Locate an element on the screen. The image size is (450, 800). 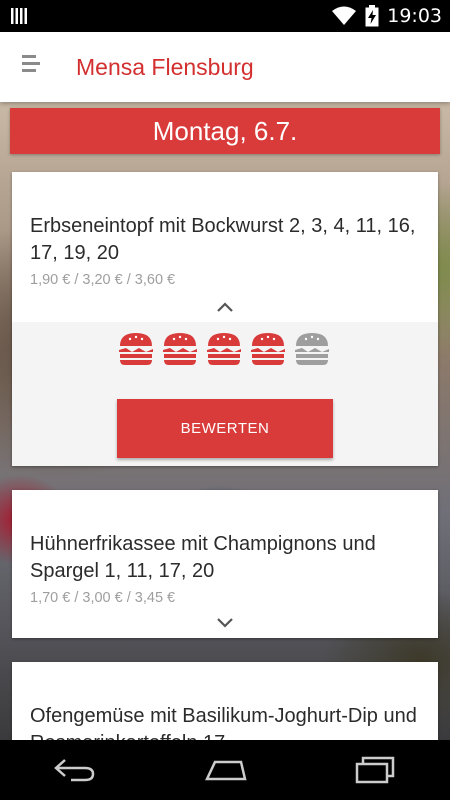
burger-rating is located at coordinates (224, 349).